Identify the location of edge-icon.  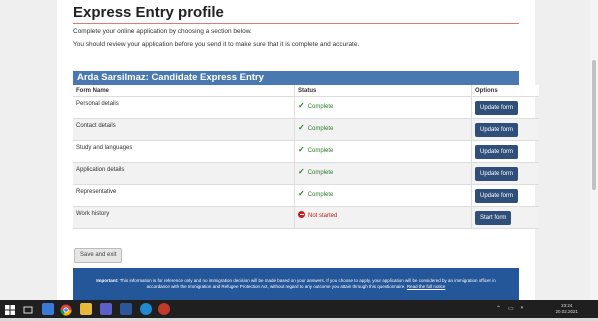
(146, 309).